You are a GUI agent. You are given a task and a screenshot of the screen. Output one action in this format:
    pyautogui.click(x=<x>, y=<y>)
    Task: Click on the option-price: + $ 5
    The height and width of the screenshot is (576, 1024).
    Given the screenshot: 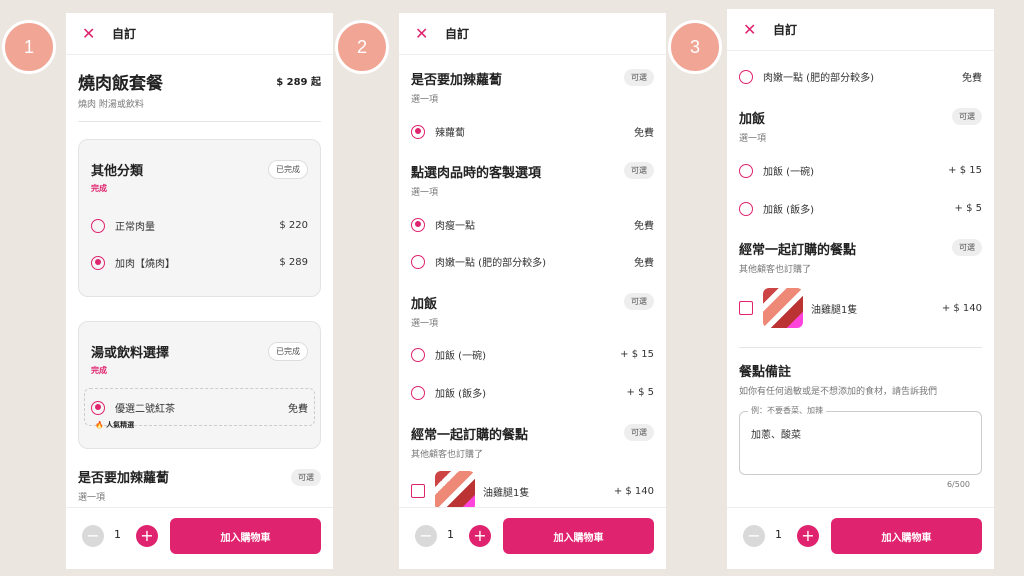 What is the action you would take?
    pyautogui.click(x=640, y=392)
    